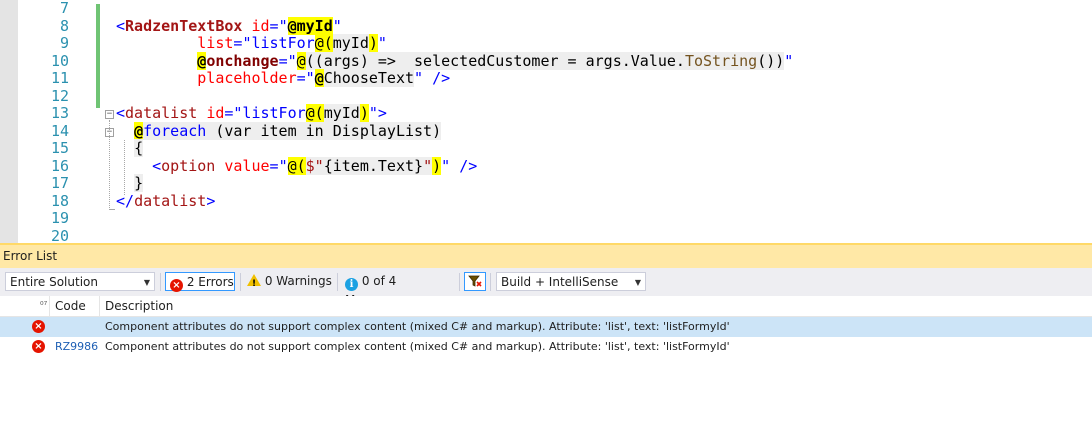 The width and height of the screenshot is (1092, 433). I want to click on column-header-description: Description, so click(139, 306).